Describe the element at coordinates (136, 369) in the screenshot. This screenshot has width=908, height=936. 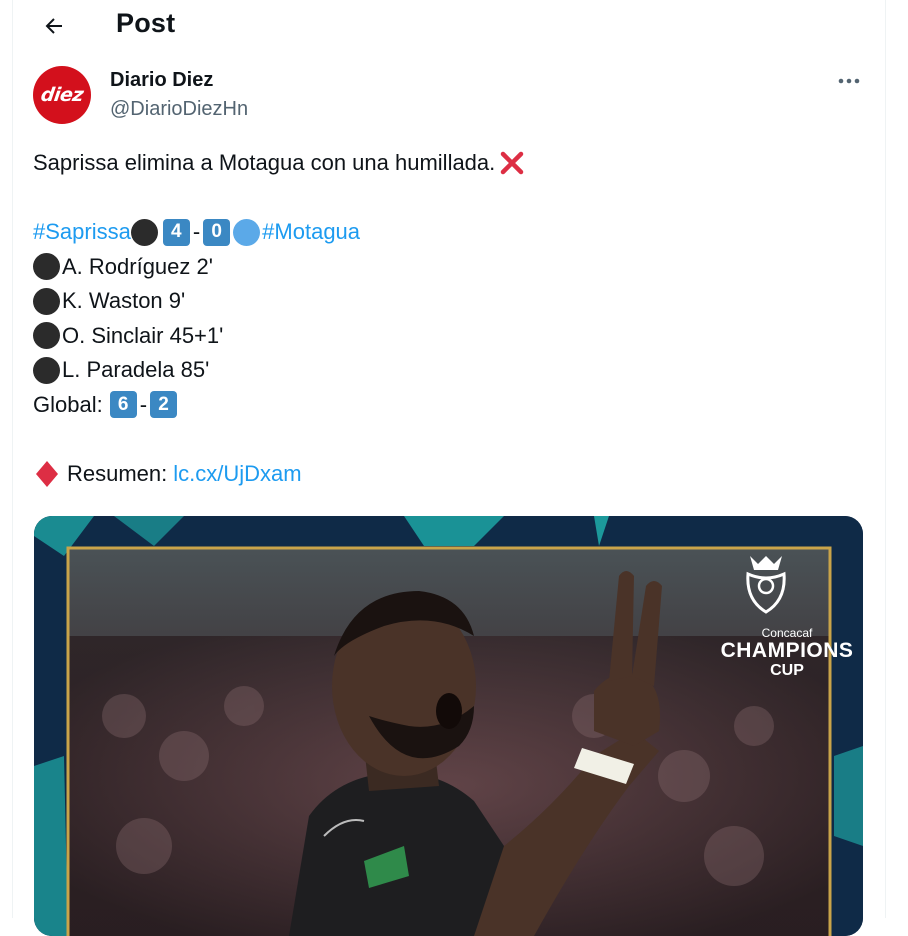
I see `goal-scorer: L. Paradela 85'` at that location.